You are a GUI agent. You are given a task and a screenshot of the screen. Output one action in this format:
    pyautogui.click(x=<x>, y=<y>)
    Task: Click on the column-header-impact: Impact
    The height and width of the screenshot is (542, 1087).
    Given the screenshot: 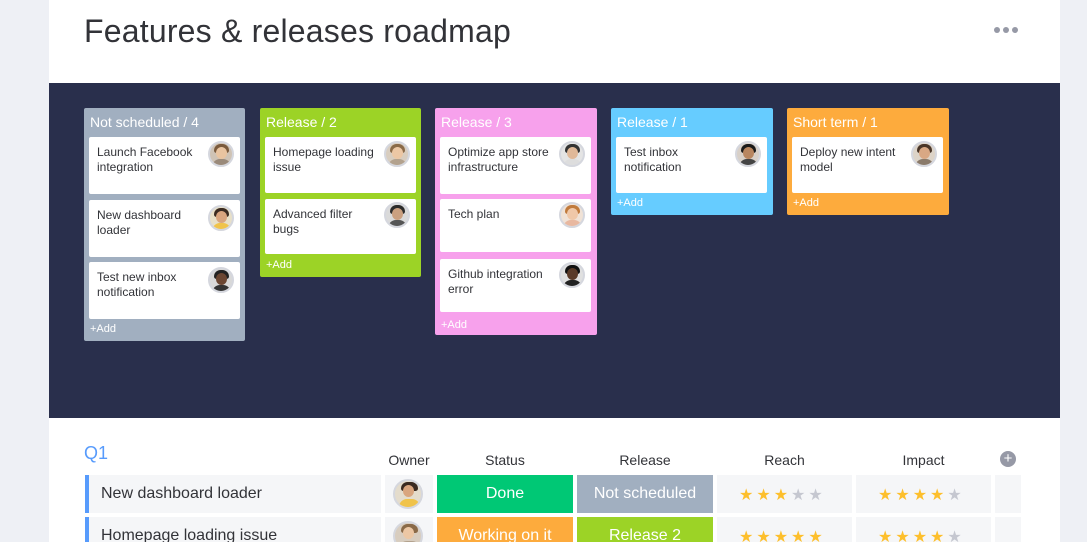 What is the action you would take?
    pyautogui.click(x=923, y=460)
    